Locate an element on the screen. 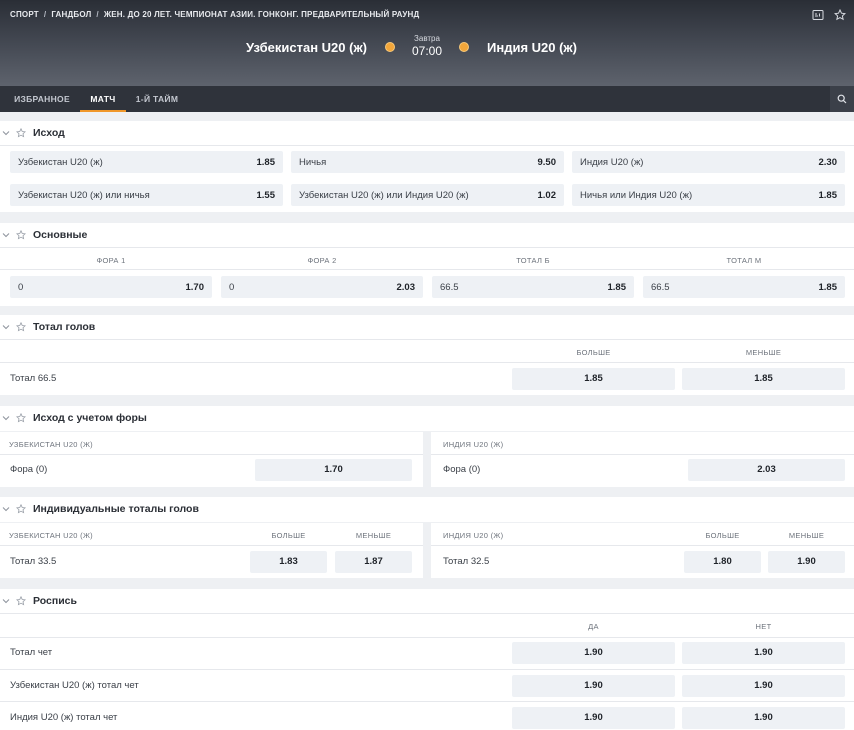  outcome-label: Ничья или Индия U20 (ж) is located at coordinates (636, 195).